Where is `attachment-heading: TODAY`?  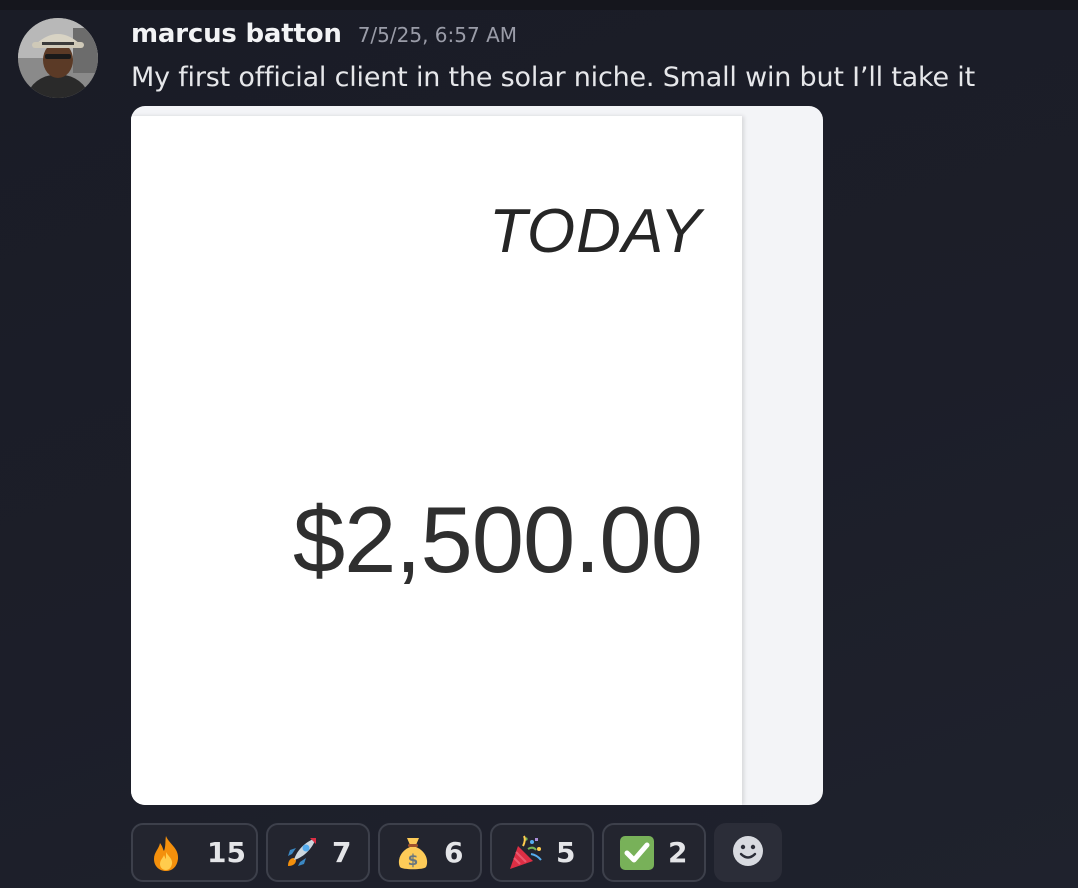 attachment-heading: TODAY is located at coordinates (595, 231).